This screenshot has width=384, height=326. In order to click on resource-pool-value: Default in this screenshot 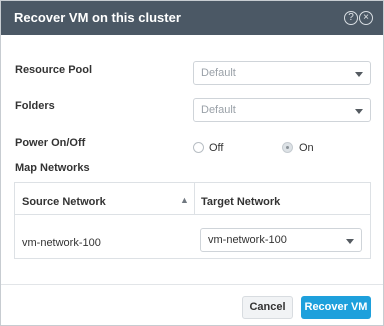, I will do `click(218, 73)`.